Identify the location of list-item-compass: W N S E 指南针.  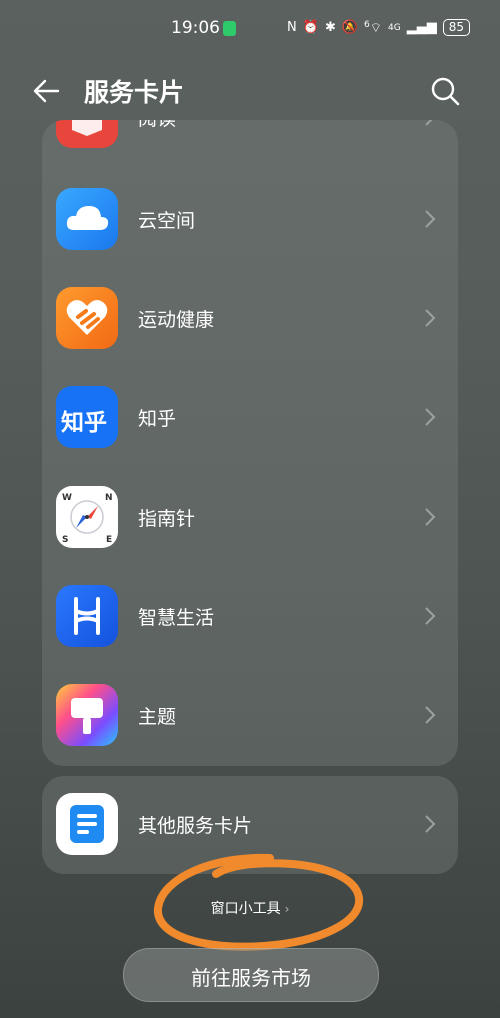
(250, 518).